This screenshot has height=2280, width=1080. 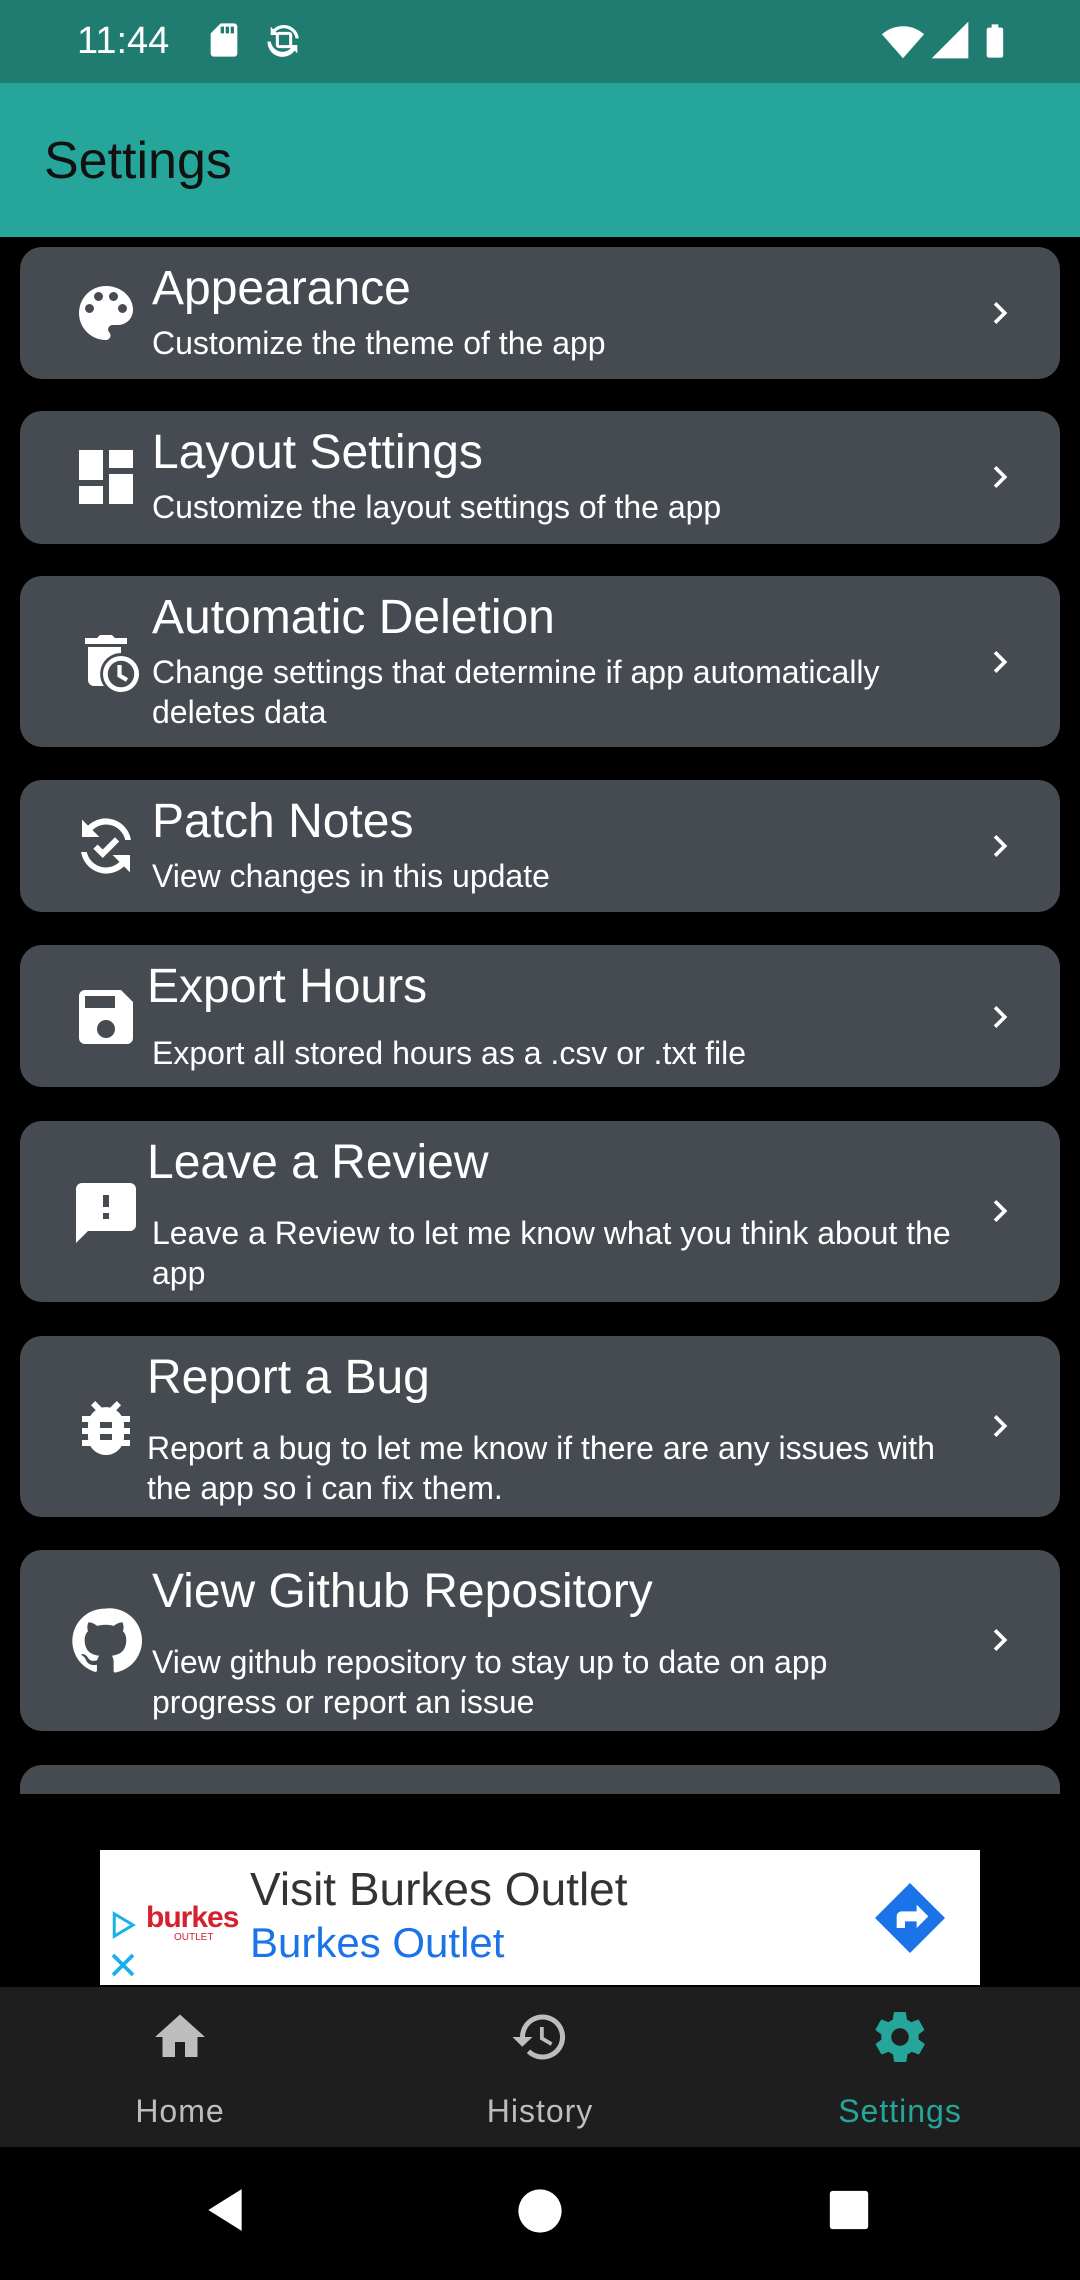 I want to click on ad-close-icon, so click(x=123, y=1965).